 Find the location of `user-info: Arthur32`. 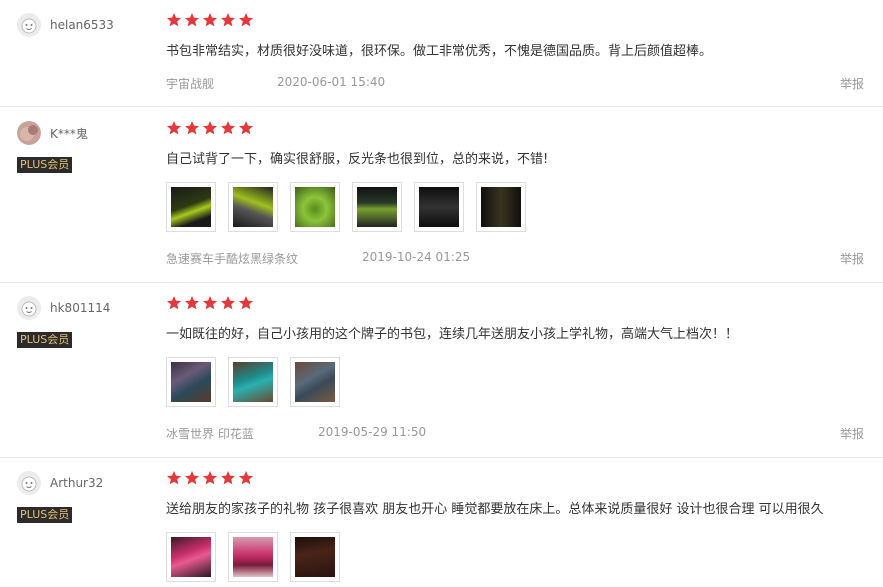

user-info: Arthur32 is located at coordinates (60, 483).